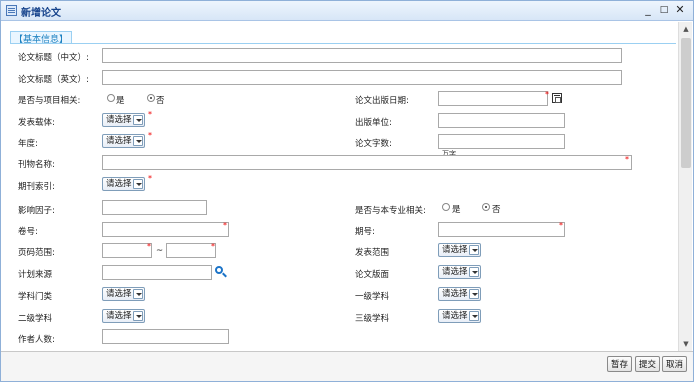 The image size is (694, 382). Describe the element at coordinates (664, 10) in the screenshot. I see `maximize-button: □` at that location.